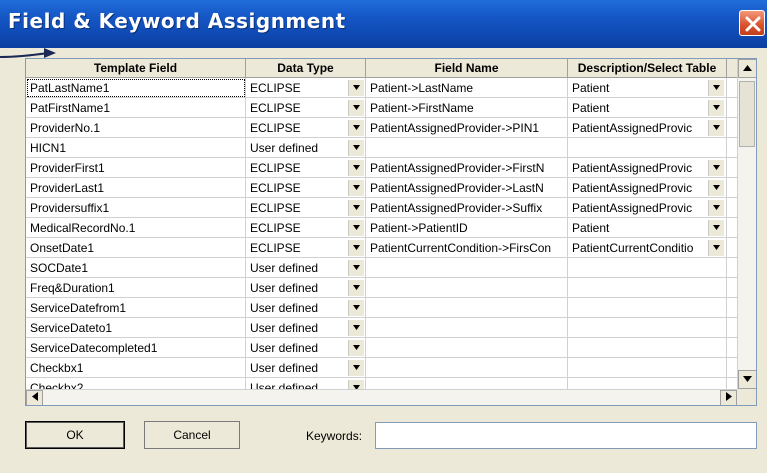 This screenshot has height=473, width=767. What do you see at coordinates (136, 328) in the screenshot?
I see `template-field-cell: ServiceDateto1` at bounding box center [136, 328].